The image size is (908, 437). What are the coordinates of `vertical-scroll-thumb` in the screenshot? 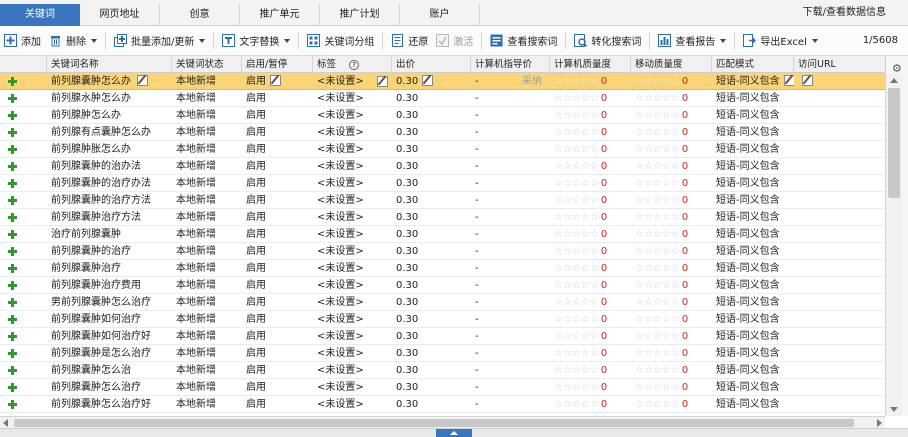 It's located at (894, 143).